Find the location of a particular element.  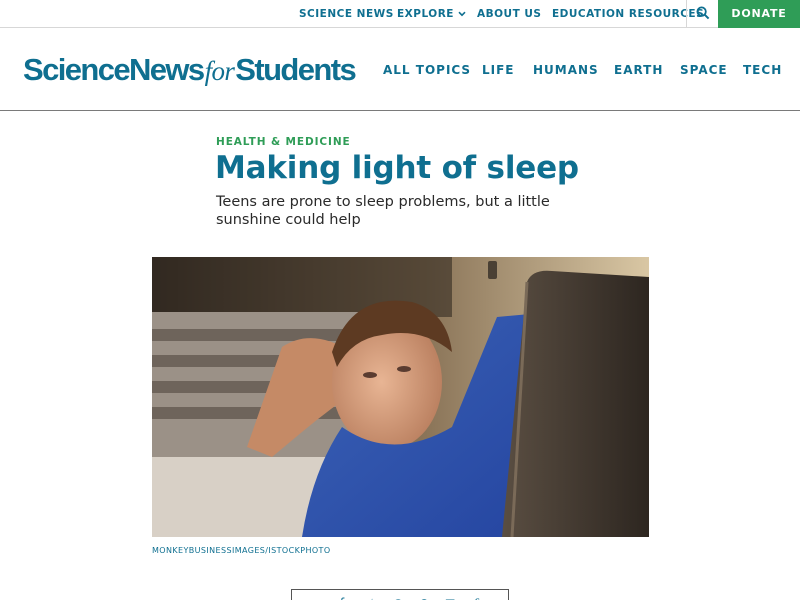

twitter-icon: ✦ is located at coordinates (372, 598).